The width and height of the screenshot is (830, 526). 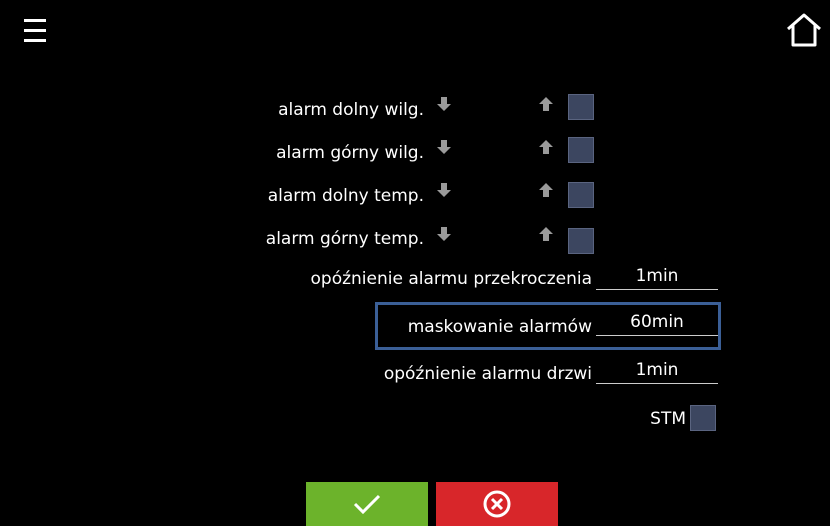 I want to click on alarm-checkbox-humidity-high, so click(x=581, y=150).